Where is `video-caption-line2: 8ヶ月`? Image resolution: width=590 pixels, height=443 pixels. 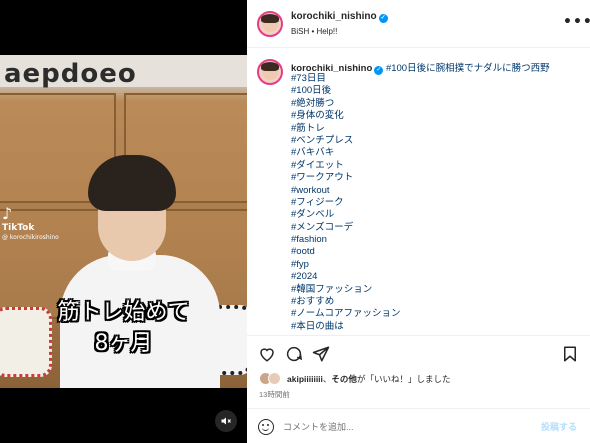 video-caption-line2: 8ヶ月 is located at coordinates (123, 343).